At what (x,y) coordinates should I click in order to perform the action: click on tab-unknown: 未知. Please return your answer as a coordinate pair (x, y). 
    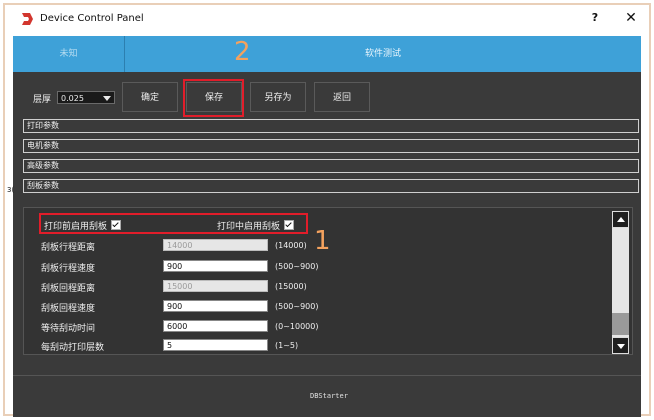
    Looking at the image, I should click on (69, 54).